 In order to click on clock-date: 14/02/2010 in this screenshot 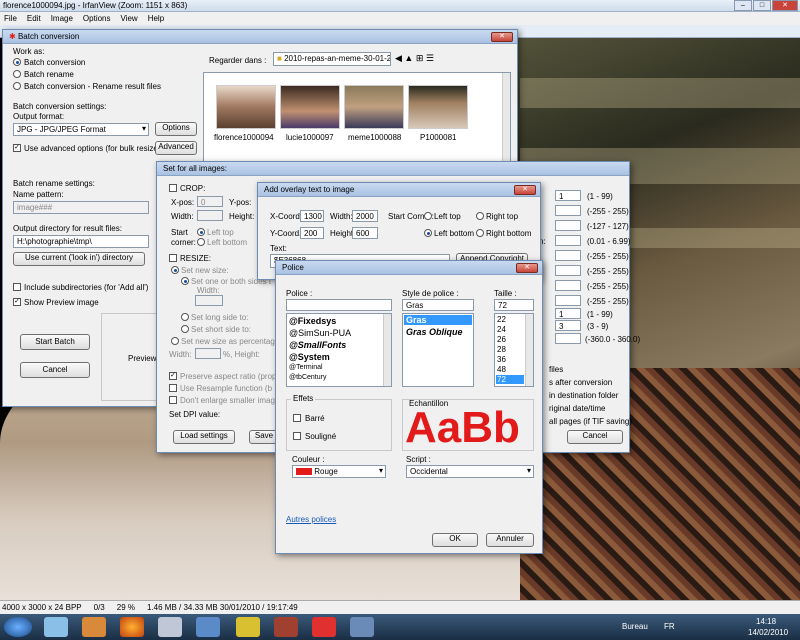, I will do `click(768, 632)`.